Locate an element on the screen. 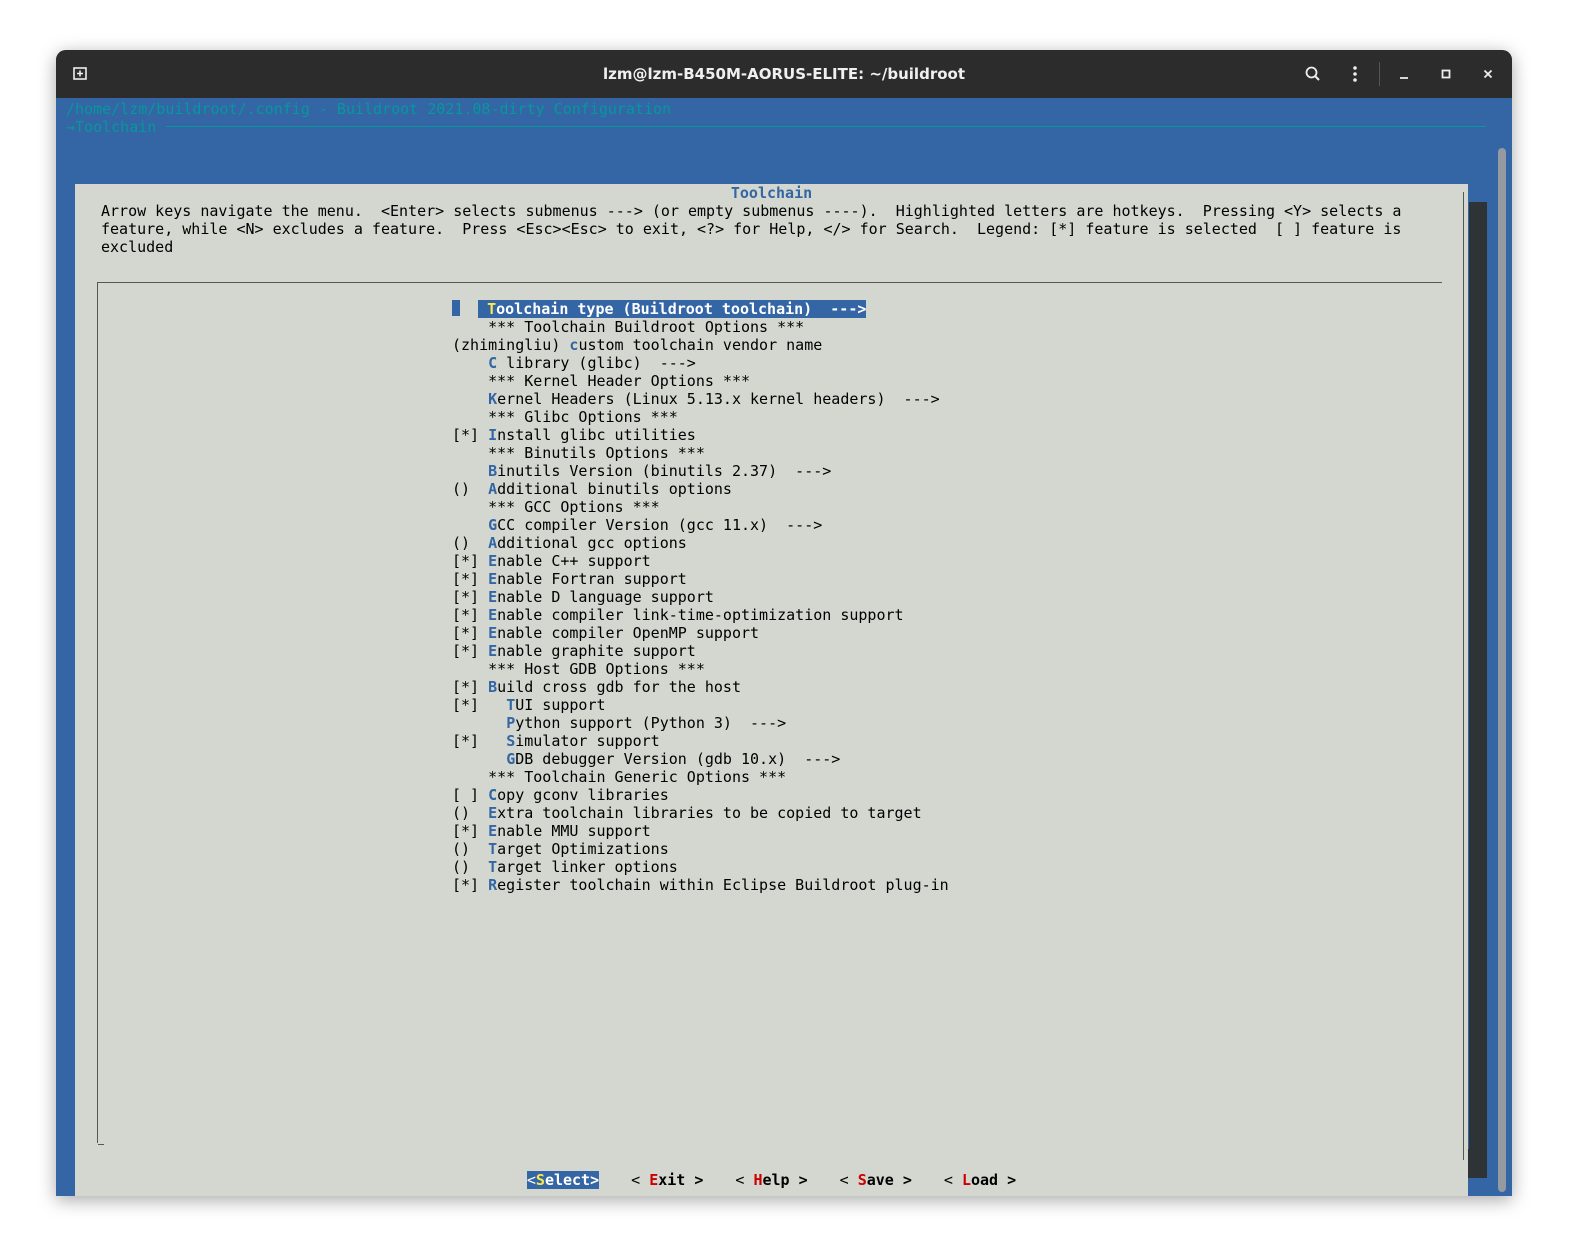  menu-item: GDB debugger Version (gdb 10.x) ---> is located at coordinates (700, 759).